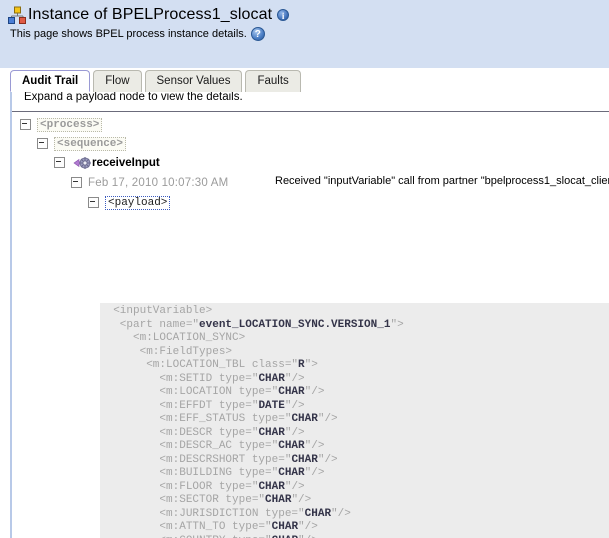 The width and height of the screenshot is (609, 538). Describe the element at coordinates (156, 311) in the screenshot. I see `payload-xml-line: <inputVariable>` at that location.